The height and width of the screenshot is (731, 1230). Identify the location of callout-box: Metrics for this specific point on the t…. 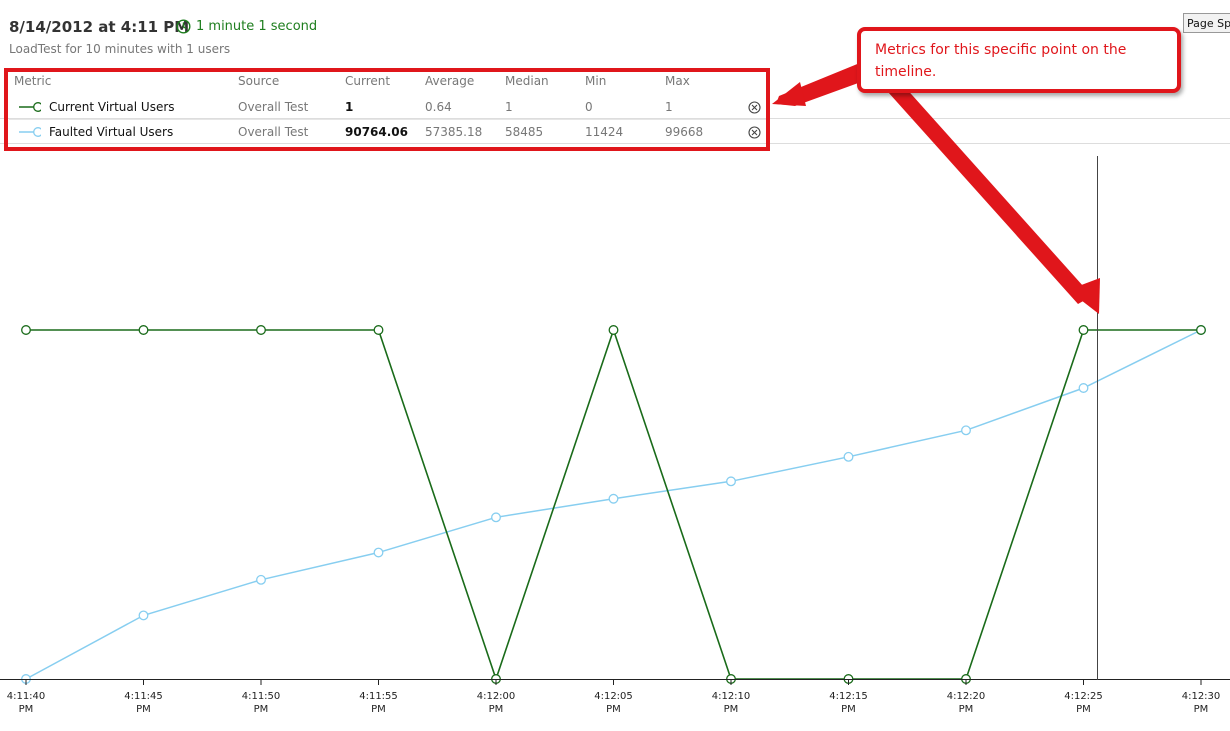
(1019, 60).